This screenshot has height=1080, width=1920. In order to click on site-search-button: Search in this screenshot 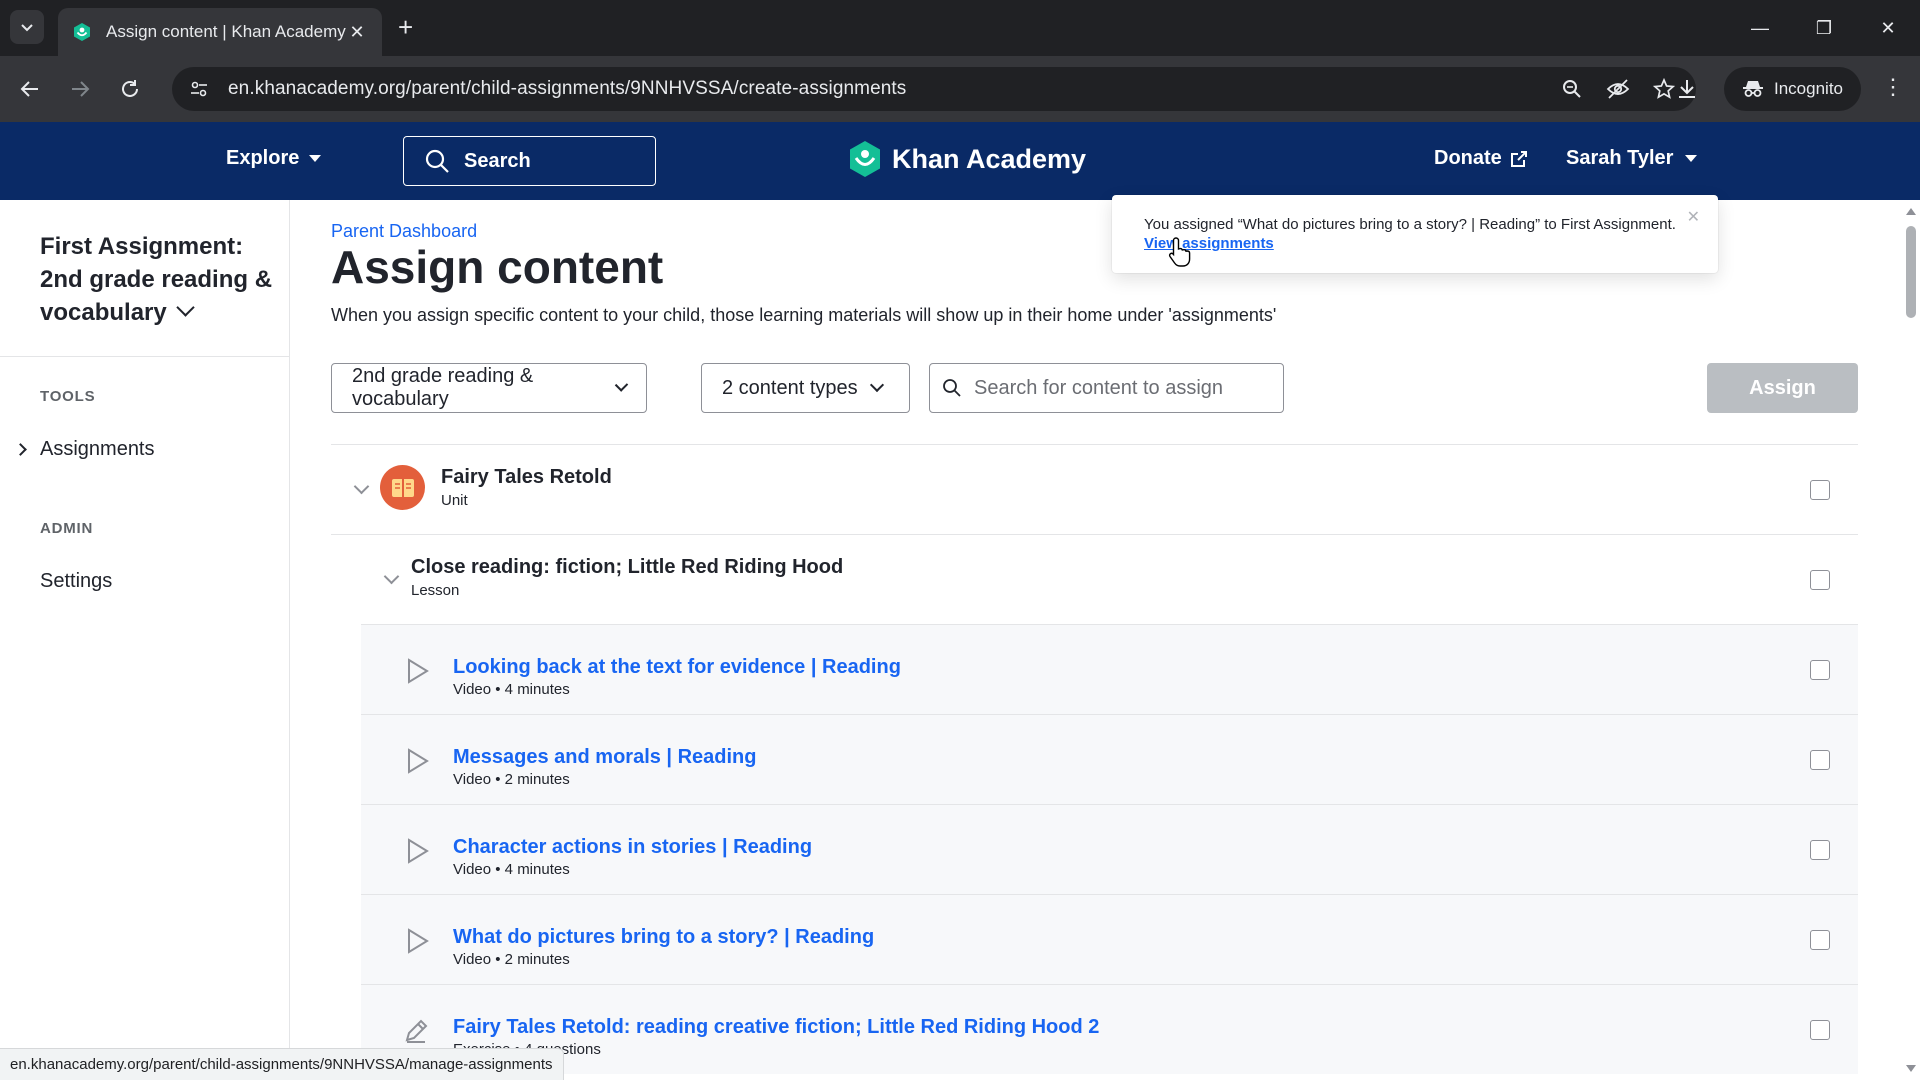, I will do `click(529, 161)`.